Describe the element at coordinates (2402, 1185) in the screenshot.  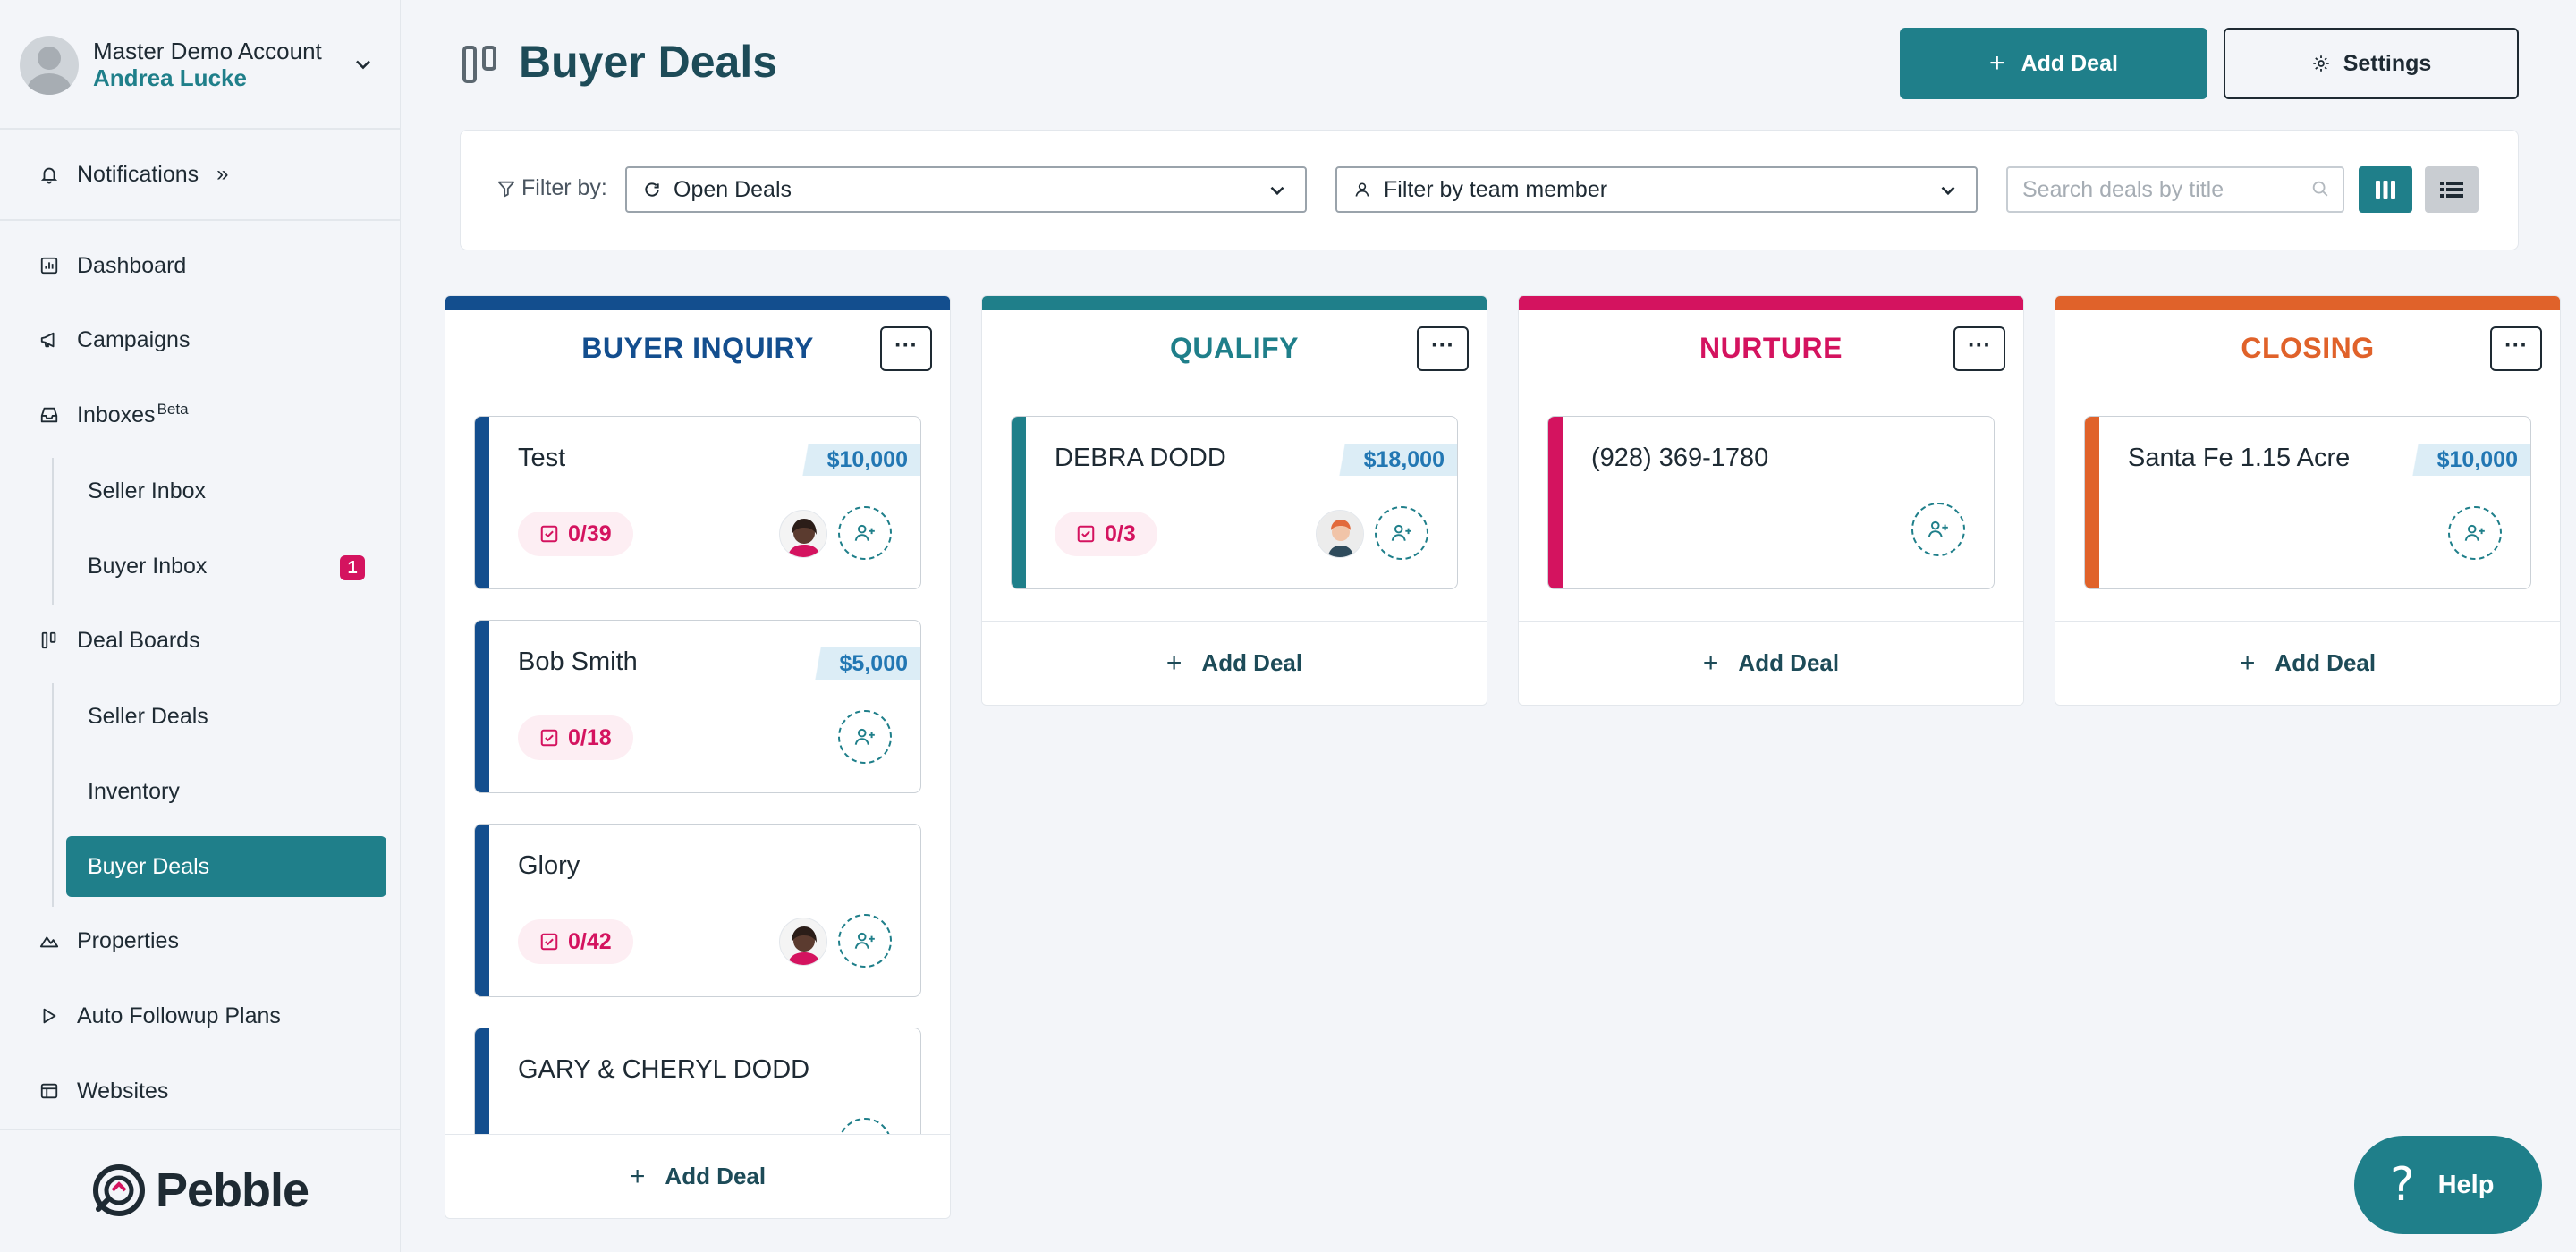
I see `question-icon: ?` at that location.